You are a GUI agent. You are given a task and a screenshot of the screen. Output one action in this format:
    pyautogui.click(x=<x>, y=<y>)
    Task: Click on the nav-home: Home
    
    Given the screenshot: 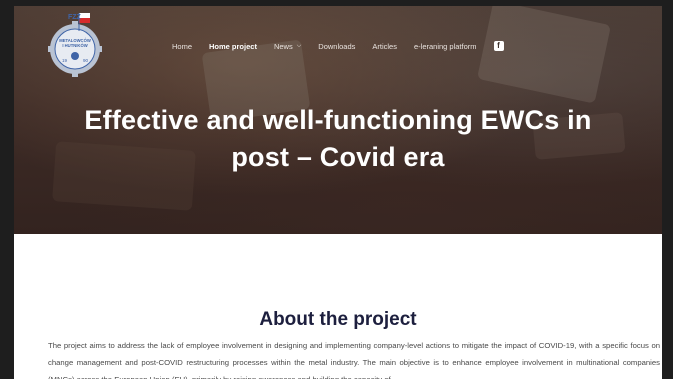 What is the action you would take?
    pyautogui.click(x=182, y=46)
    